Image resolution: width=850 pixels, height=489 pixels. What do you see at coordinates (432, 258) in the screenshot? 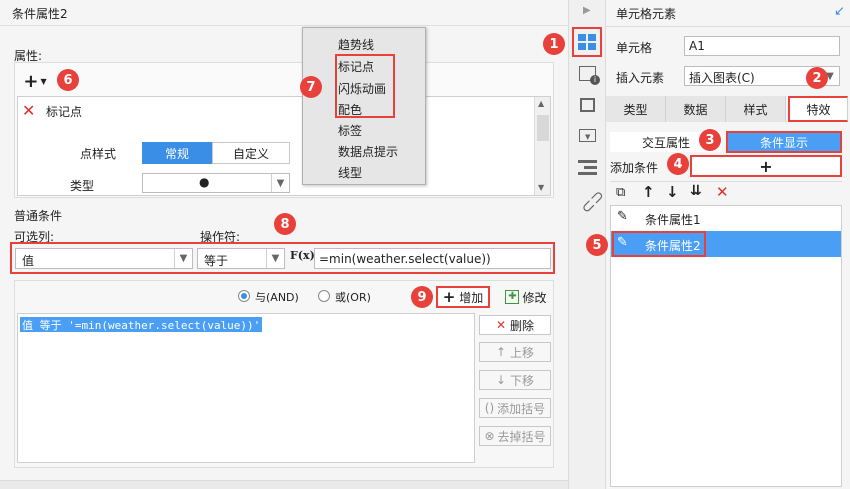
I see `formula-input: =min(weather.select(value))` at bounding box center [432, 258].